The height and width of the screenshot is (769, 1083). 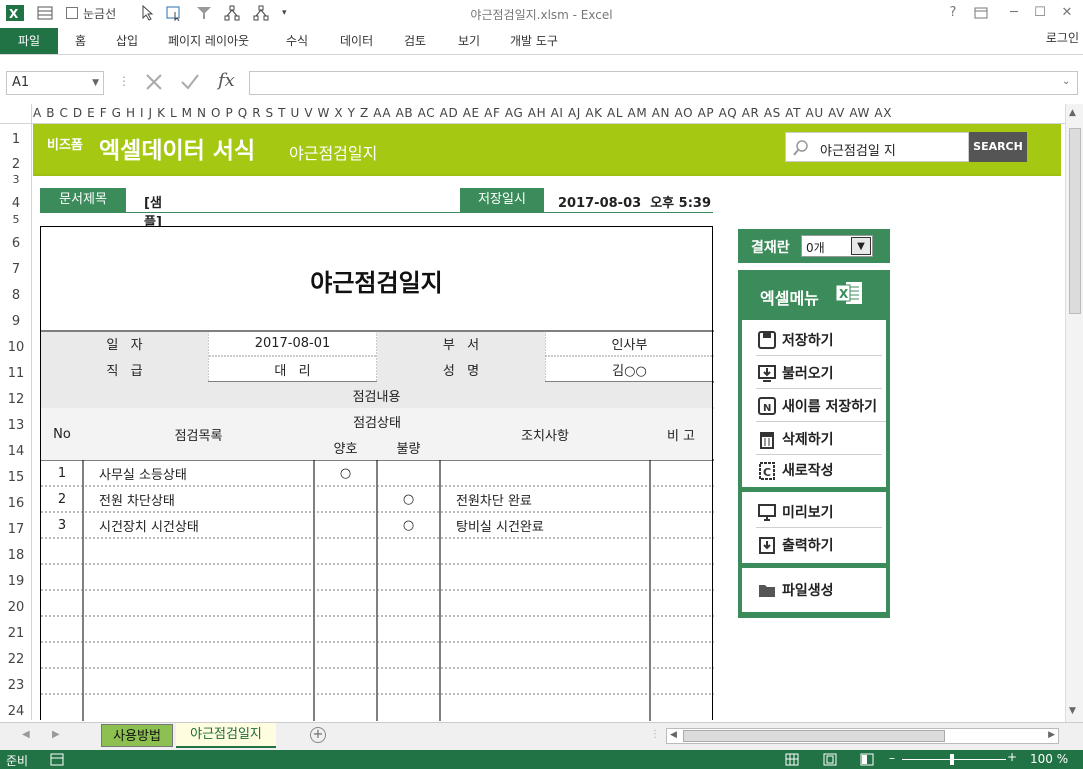 I want to click on row-header: 20, so click(x=16, y=607).